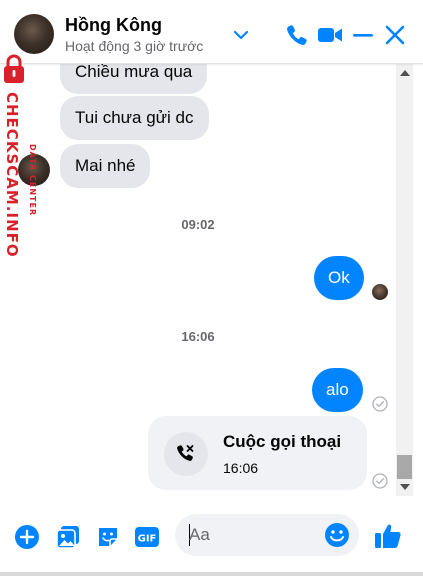 This screenshot has width=423, height=576. I want to click on chevron-down-icon, so click(241, 35).